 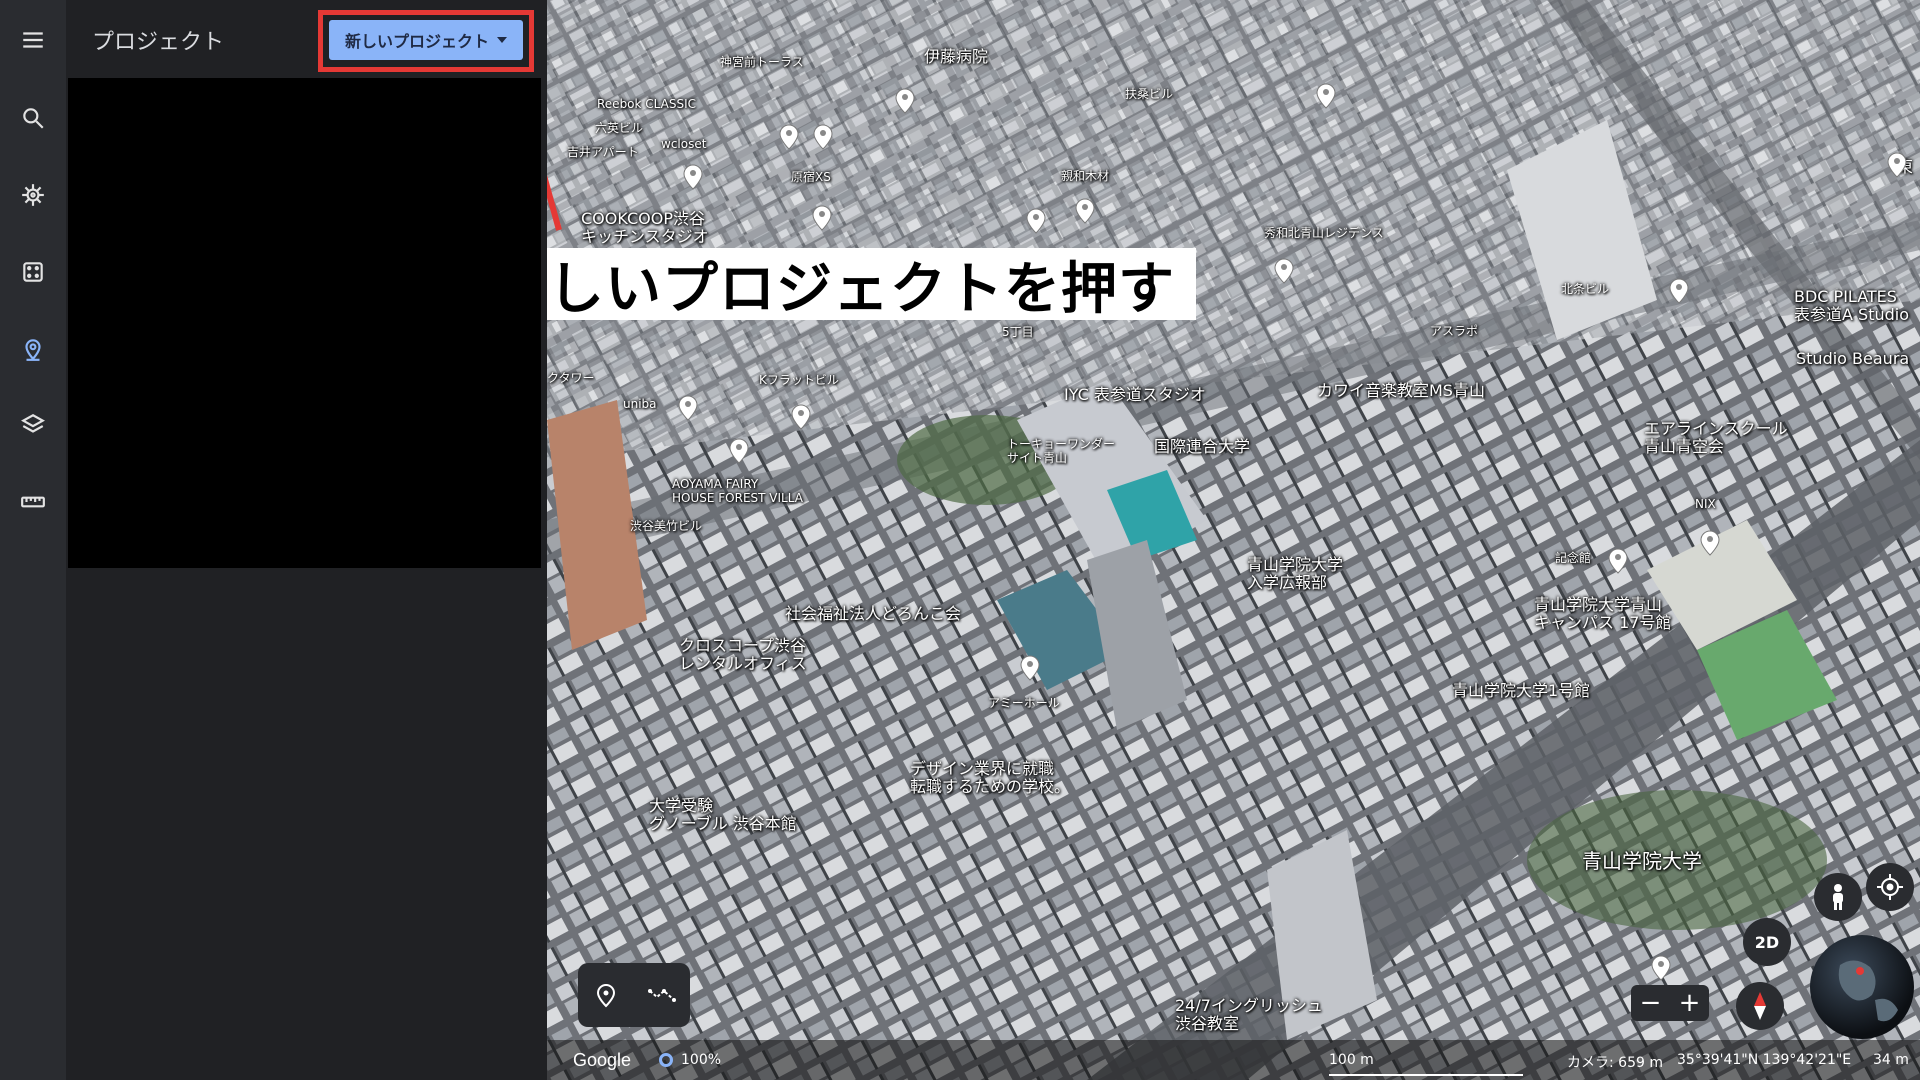 I want to click on map-label: 扶桑ビル, so click(x=1149, y=94).